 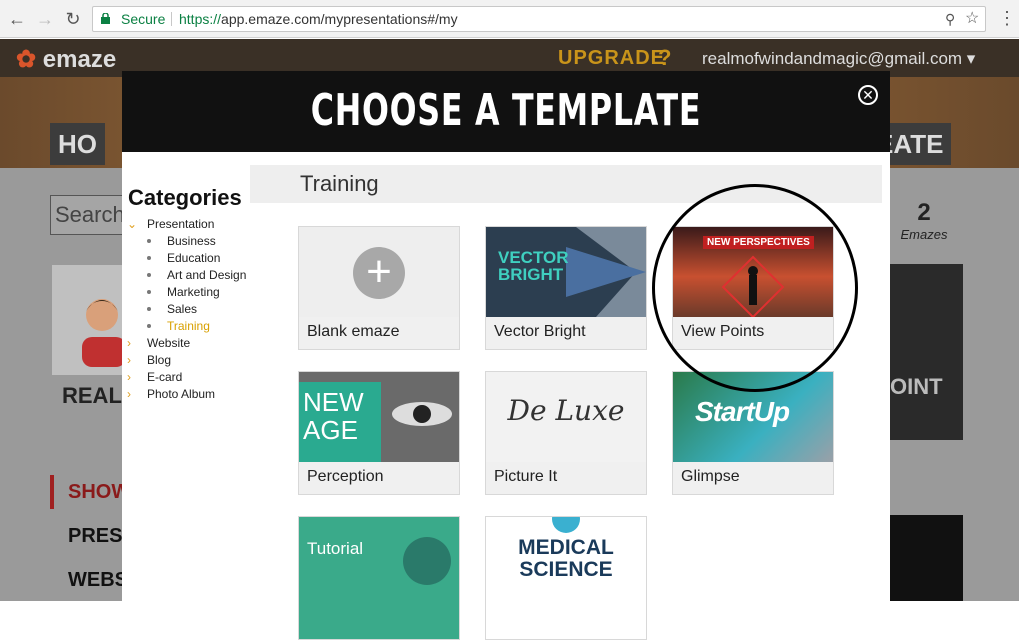 What do you see at coordinates (193, 292) in the screenshot?
I see `subcategory-label: Marketing` at bounding box center [193, 292].